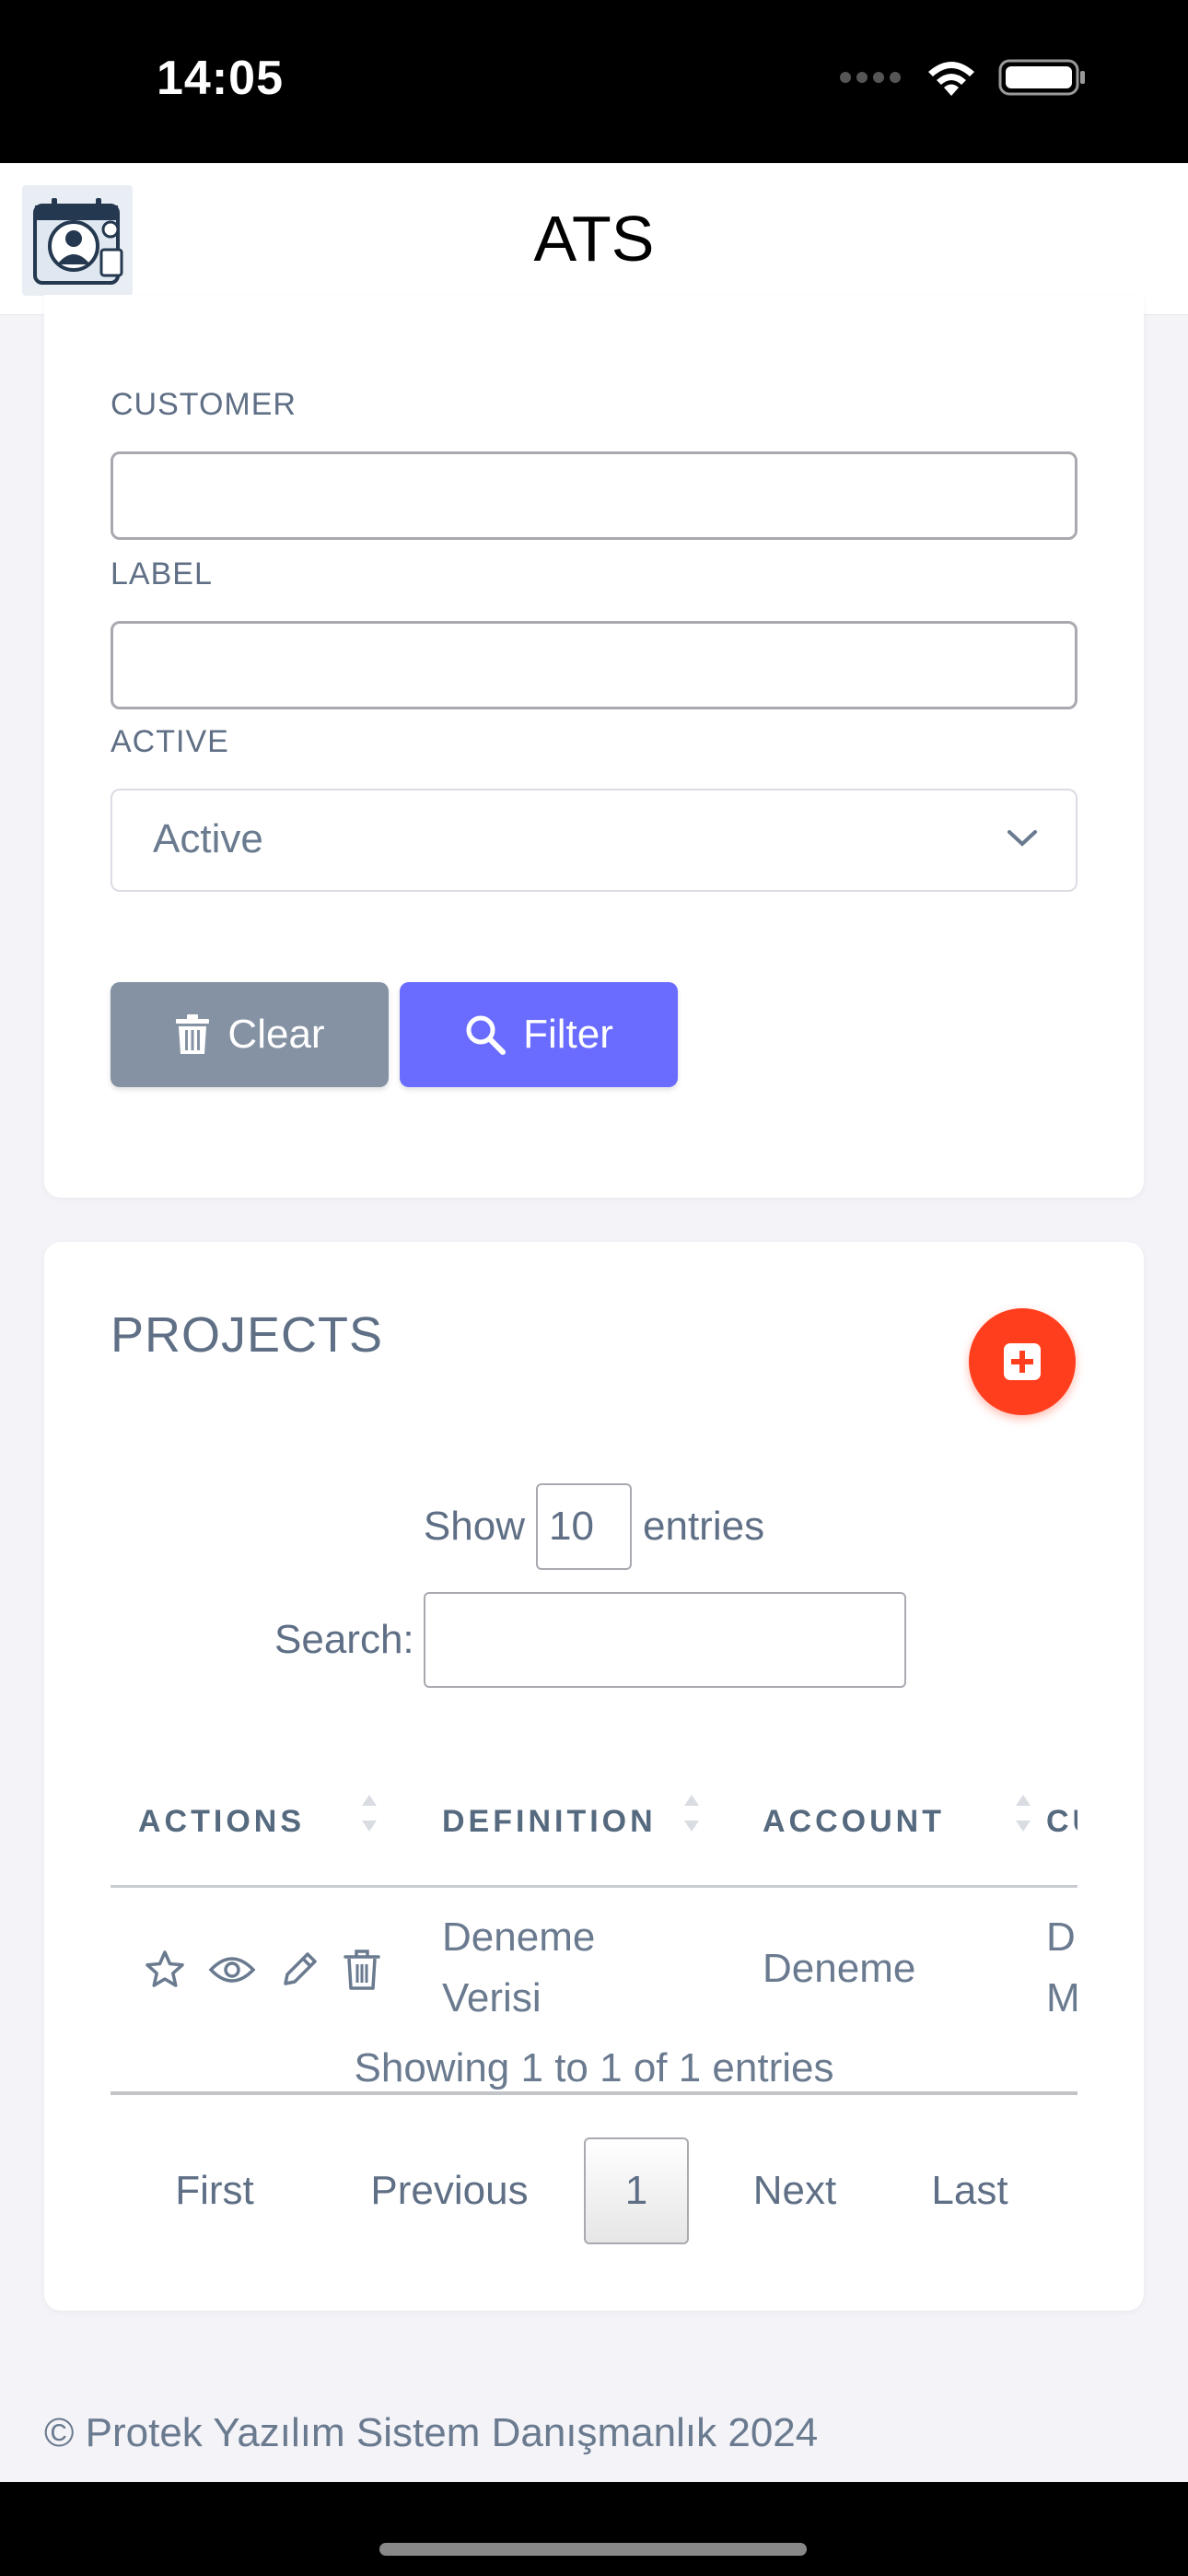 This screenshot has width=1188, height=2576. Describe the element at coordinates (162, 573) in the screenshot. I see `label-label: LABEL` at that location.